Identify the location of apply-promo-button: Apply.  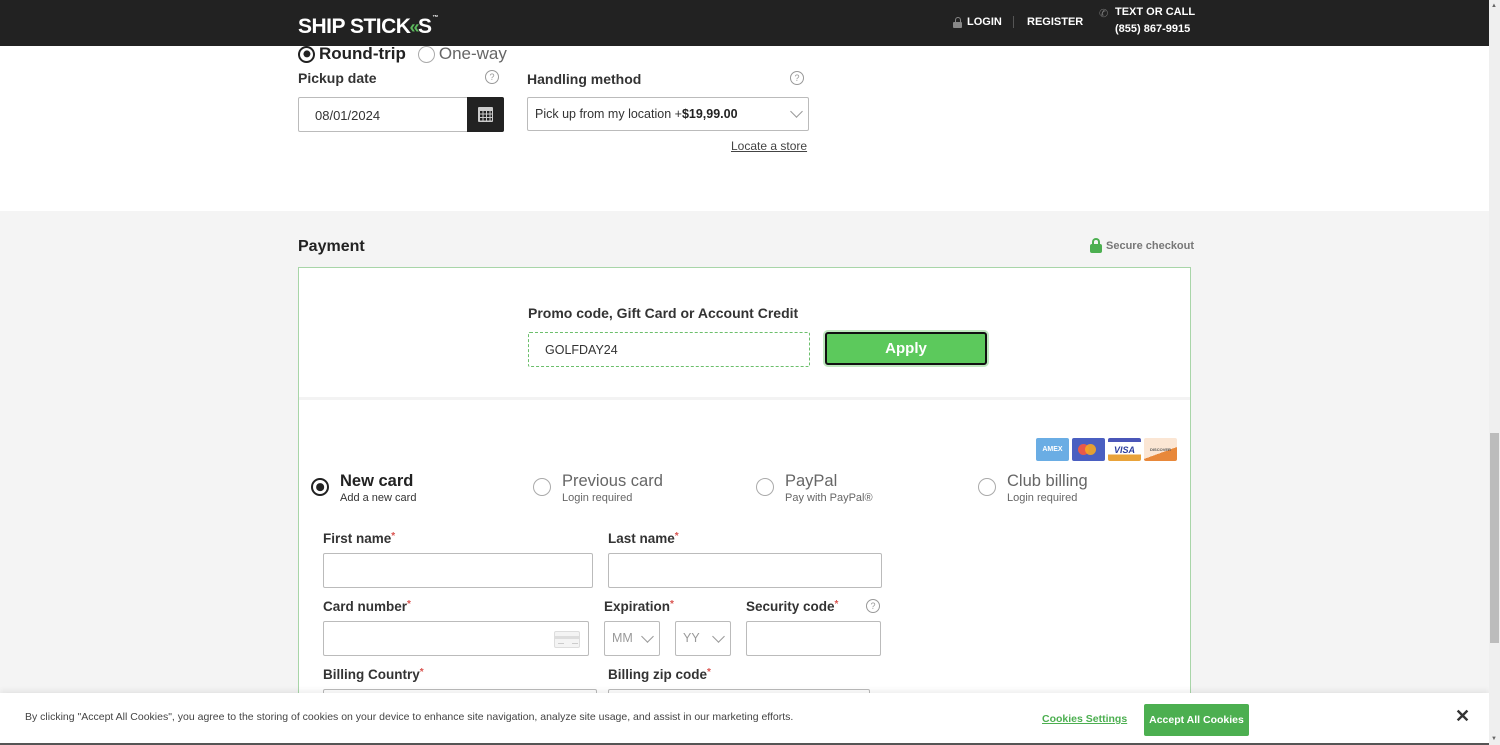
(906, 348).